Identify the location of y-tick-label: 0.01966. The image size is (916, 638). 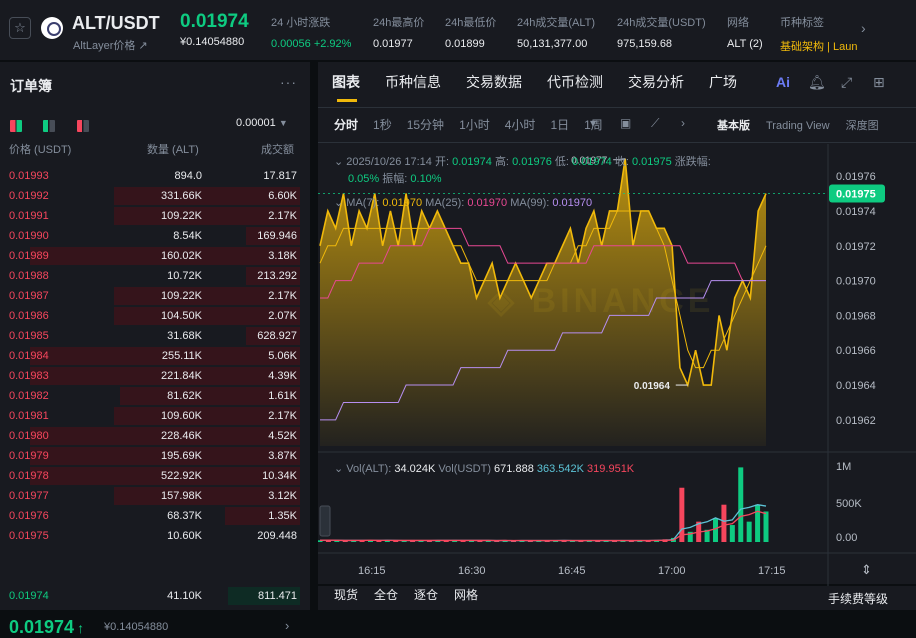
(856, 351).